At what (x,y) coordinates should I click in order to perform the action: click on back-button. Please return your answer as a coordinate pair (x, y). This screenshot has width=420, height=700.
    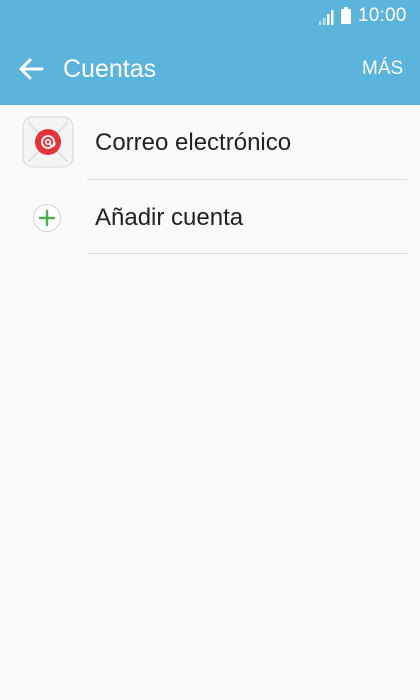
    Looking at the image, I should click on (31, 69).